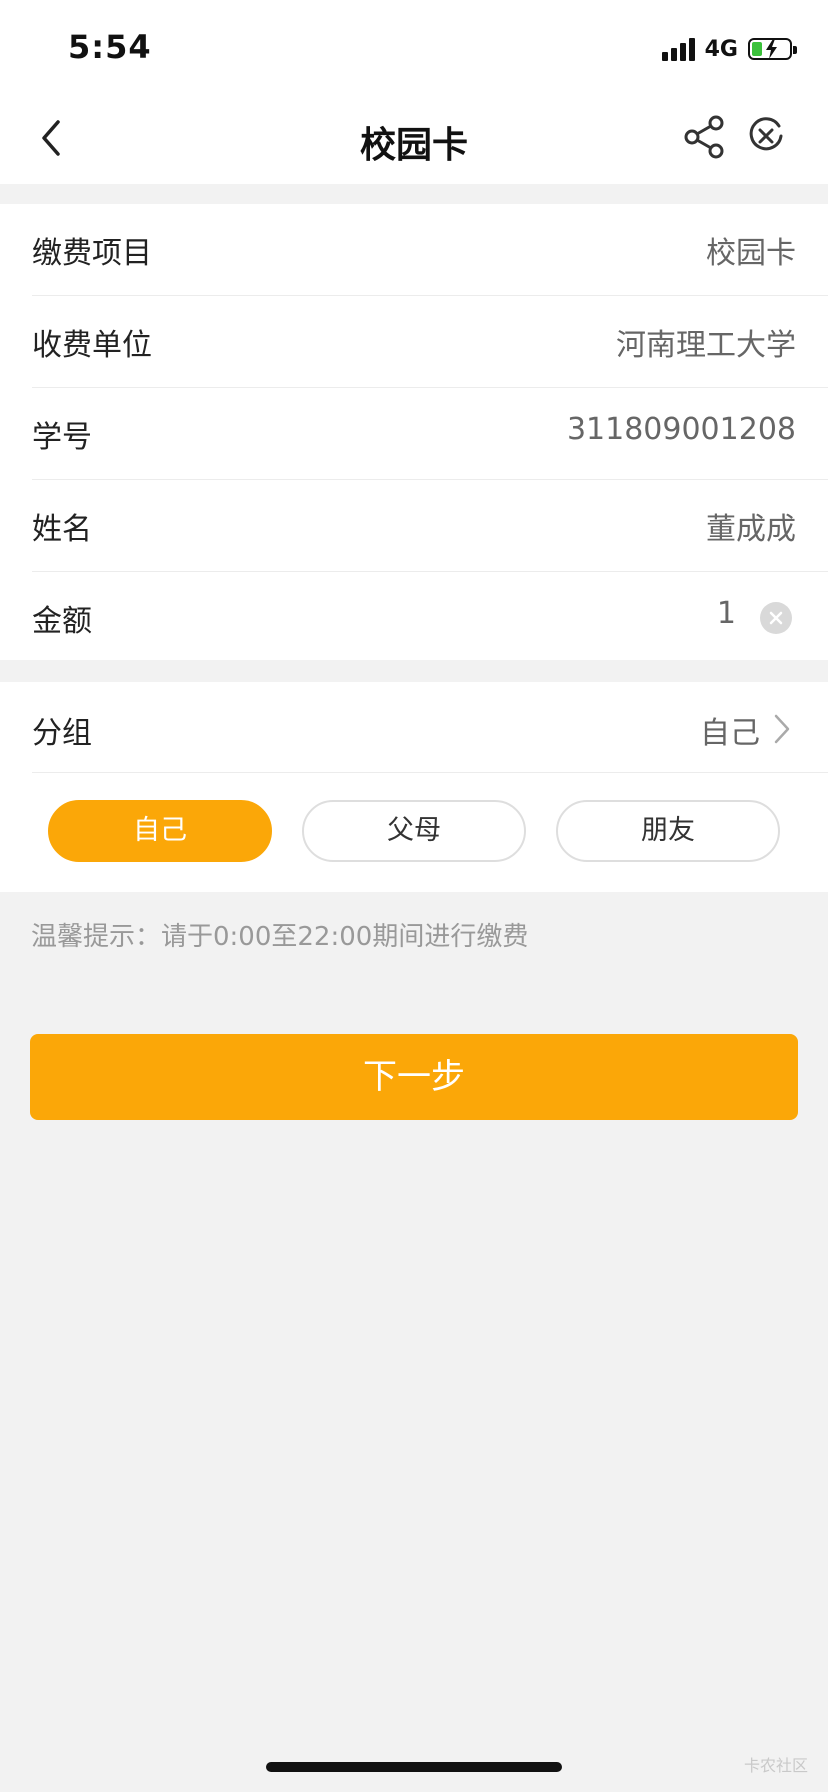 This screenshot has width=828, height=1792. I want to click on home-indicator, so click(414, 1767).